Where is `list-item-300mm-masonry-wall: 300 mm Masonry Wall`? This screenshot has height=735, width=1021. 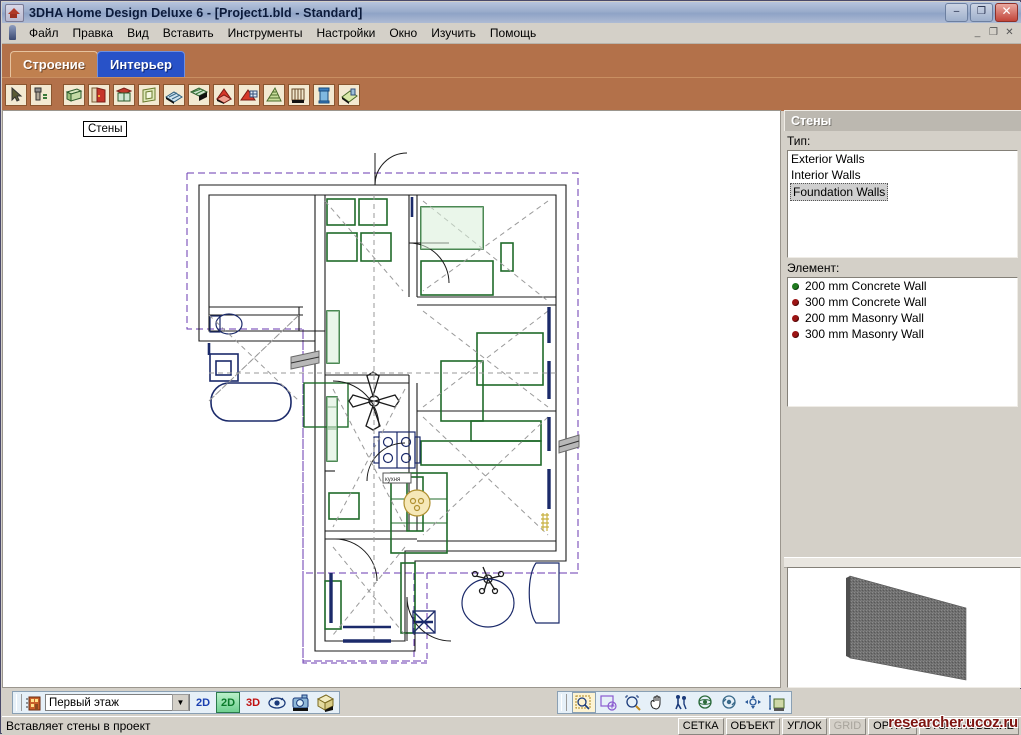
list-item-300mm-masonry-wall: 300 mm Masonry Wall is located at coordinates (902, 334).